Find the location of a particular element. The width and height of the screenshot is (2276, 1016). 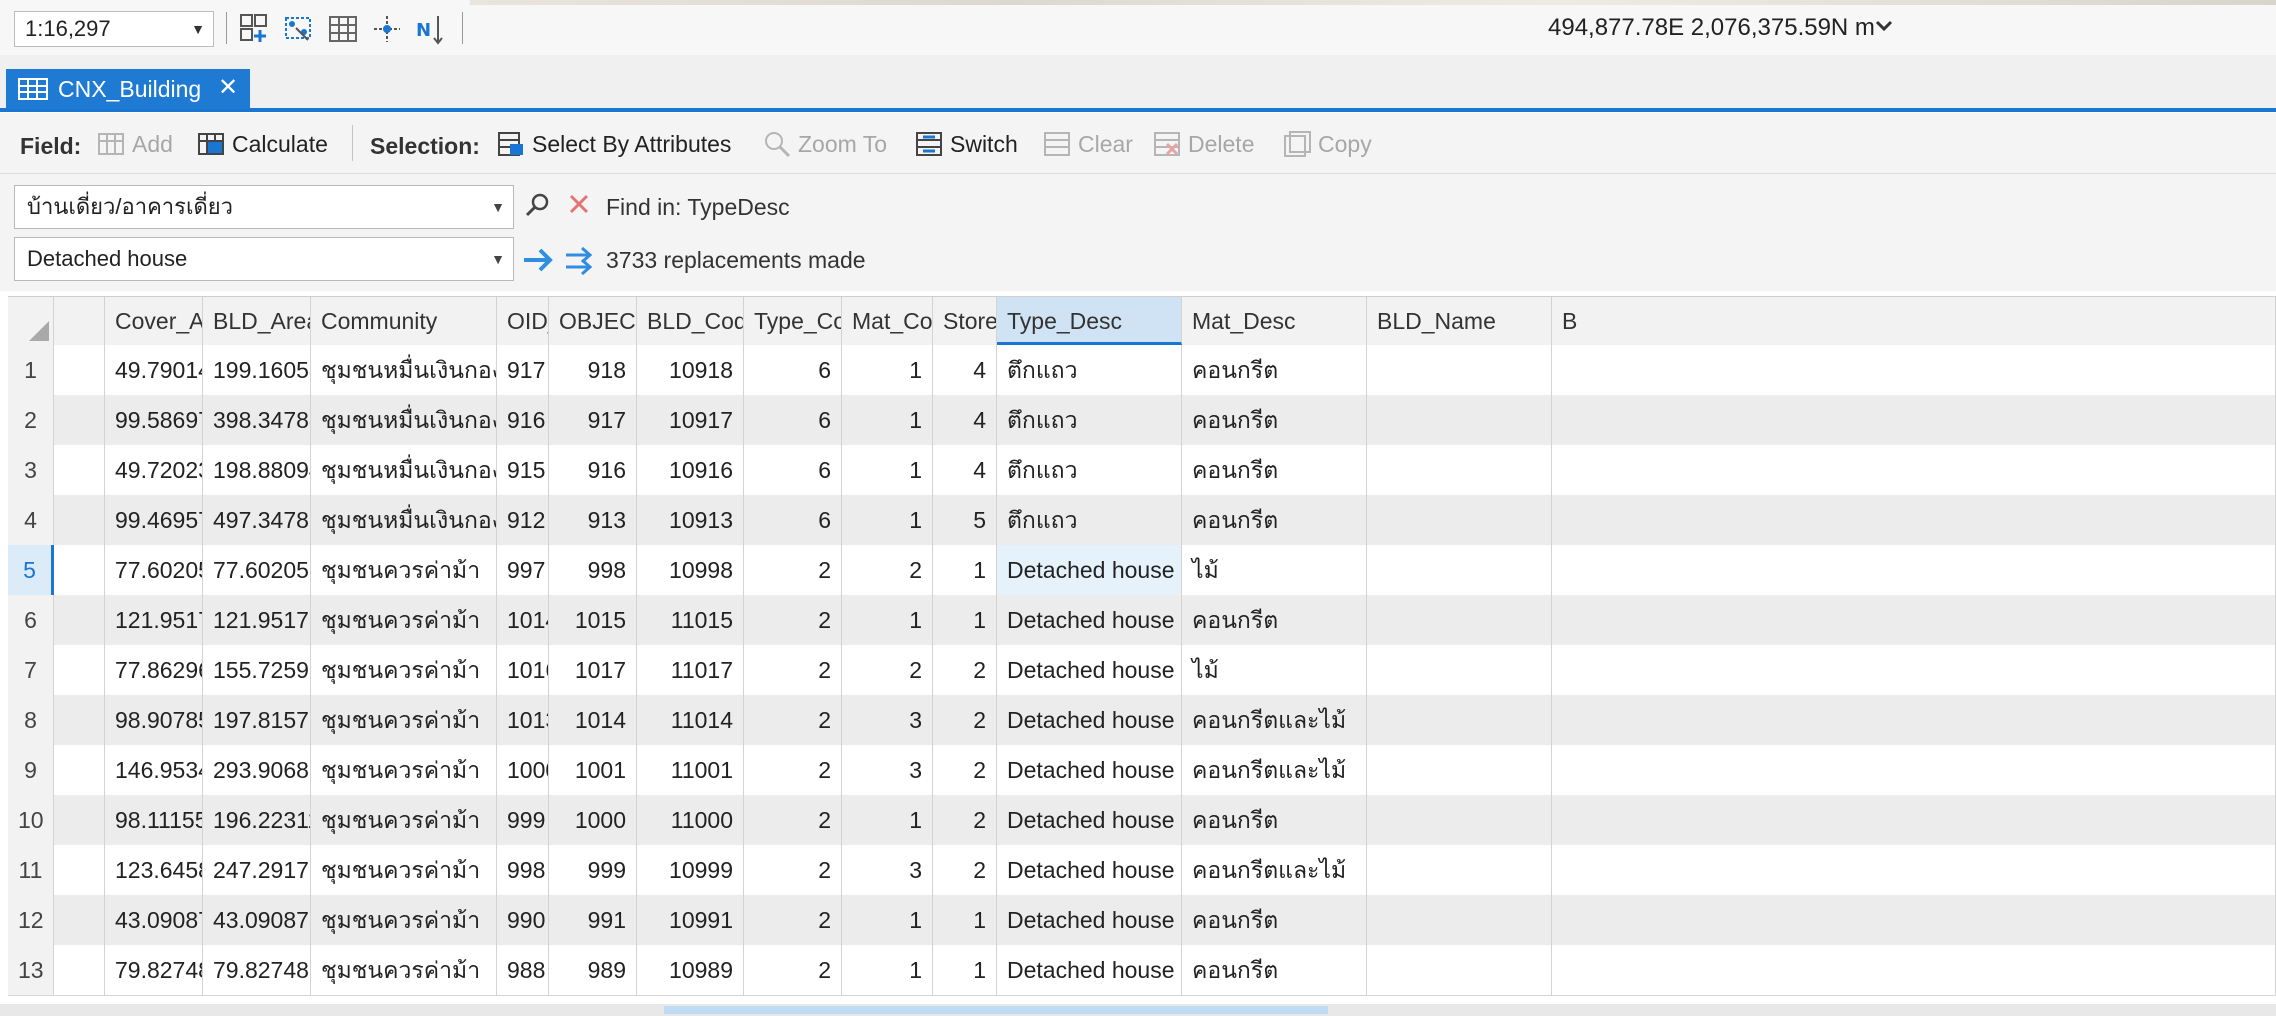

cell-mat-code: 2 is located at coordinates (887, 570).